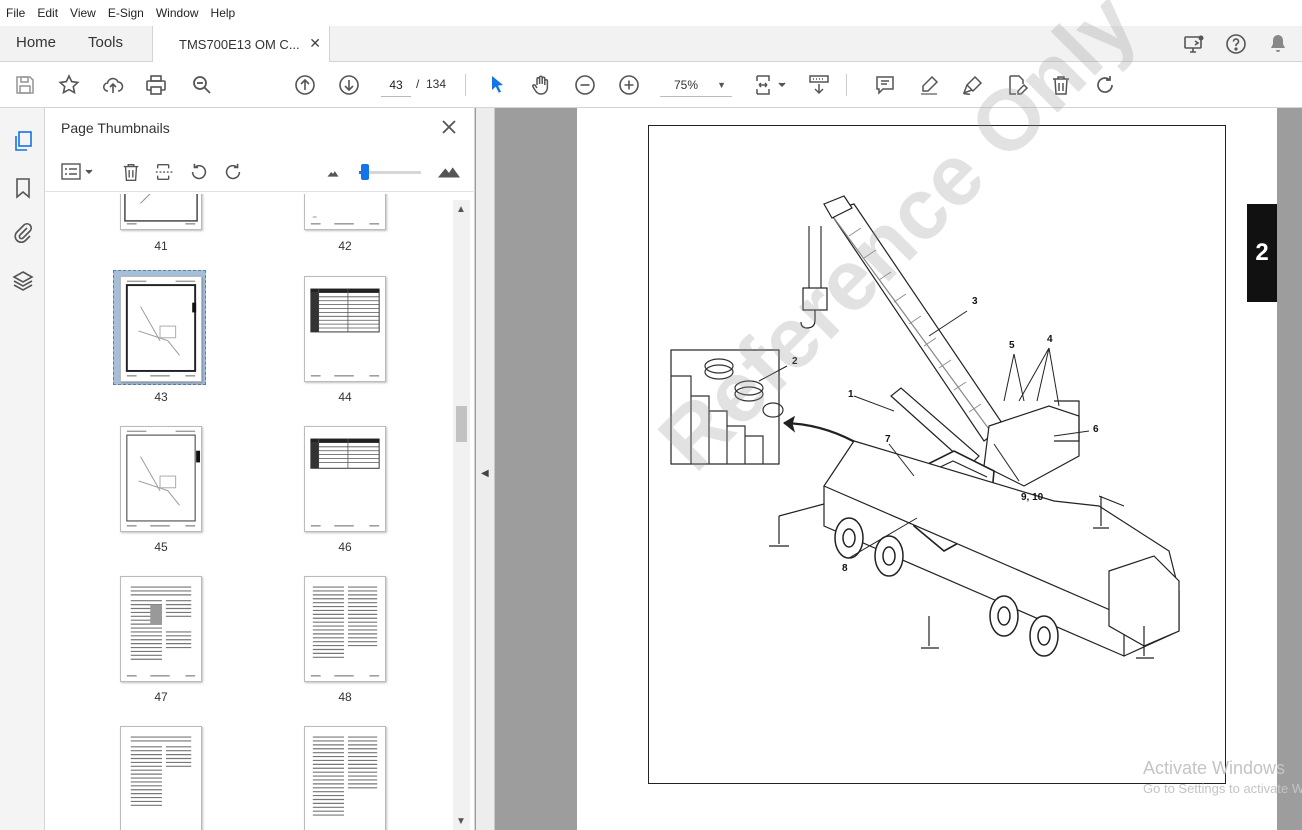 This screenshot has width=1302, height=830. Describe the element at coordinates (686, 84) in the screenshot. I see `zoom-level-value: 75%` at that location.